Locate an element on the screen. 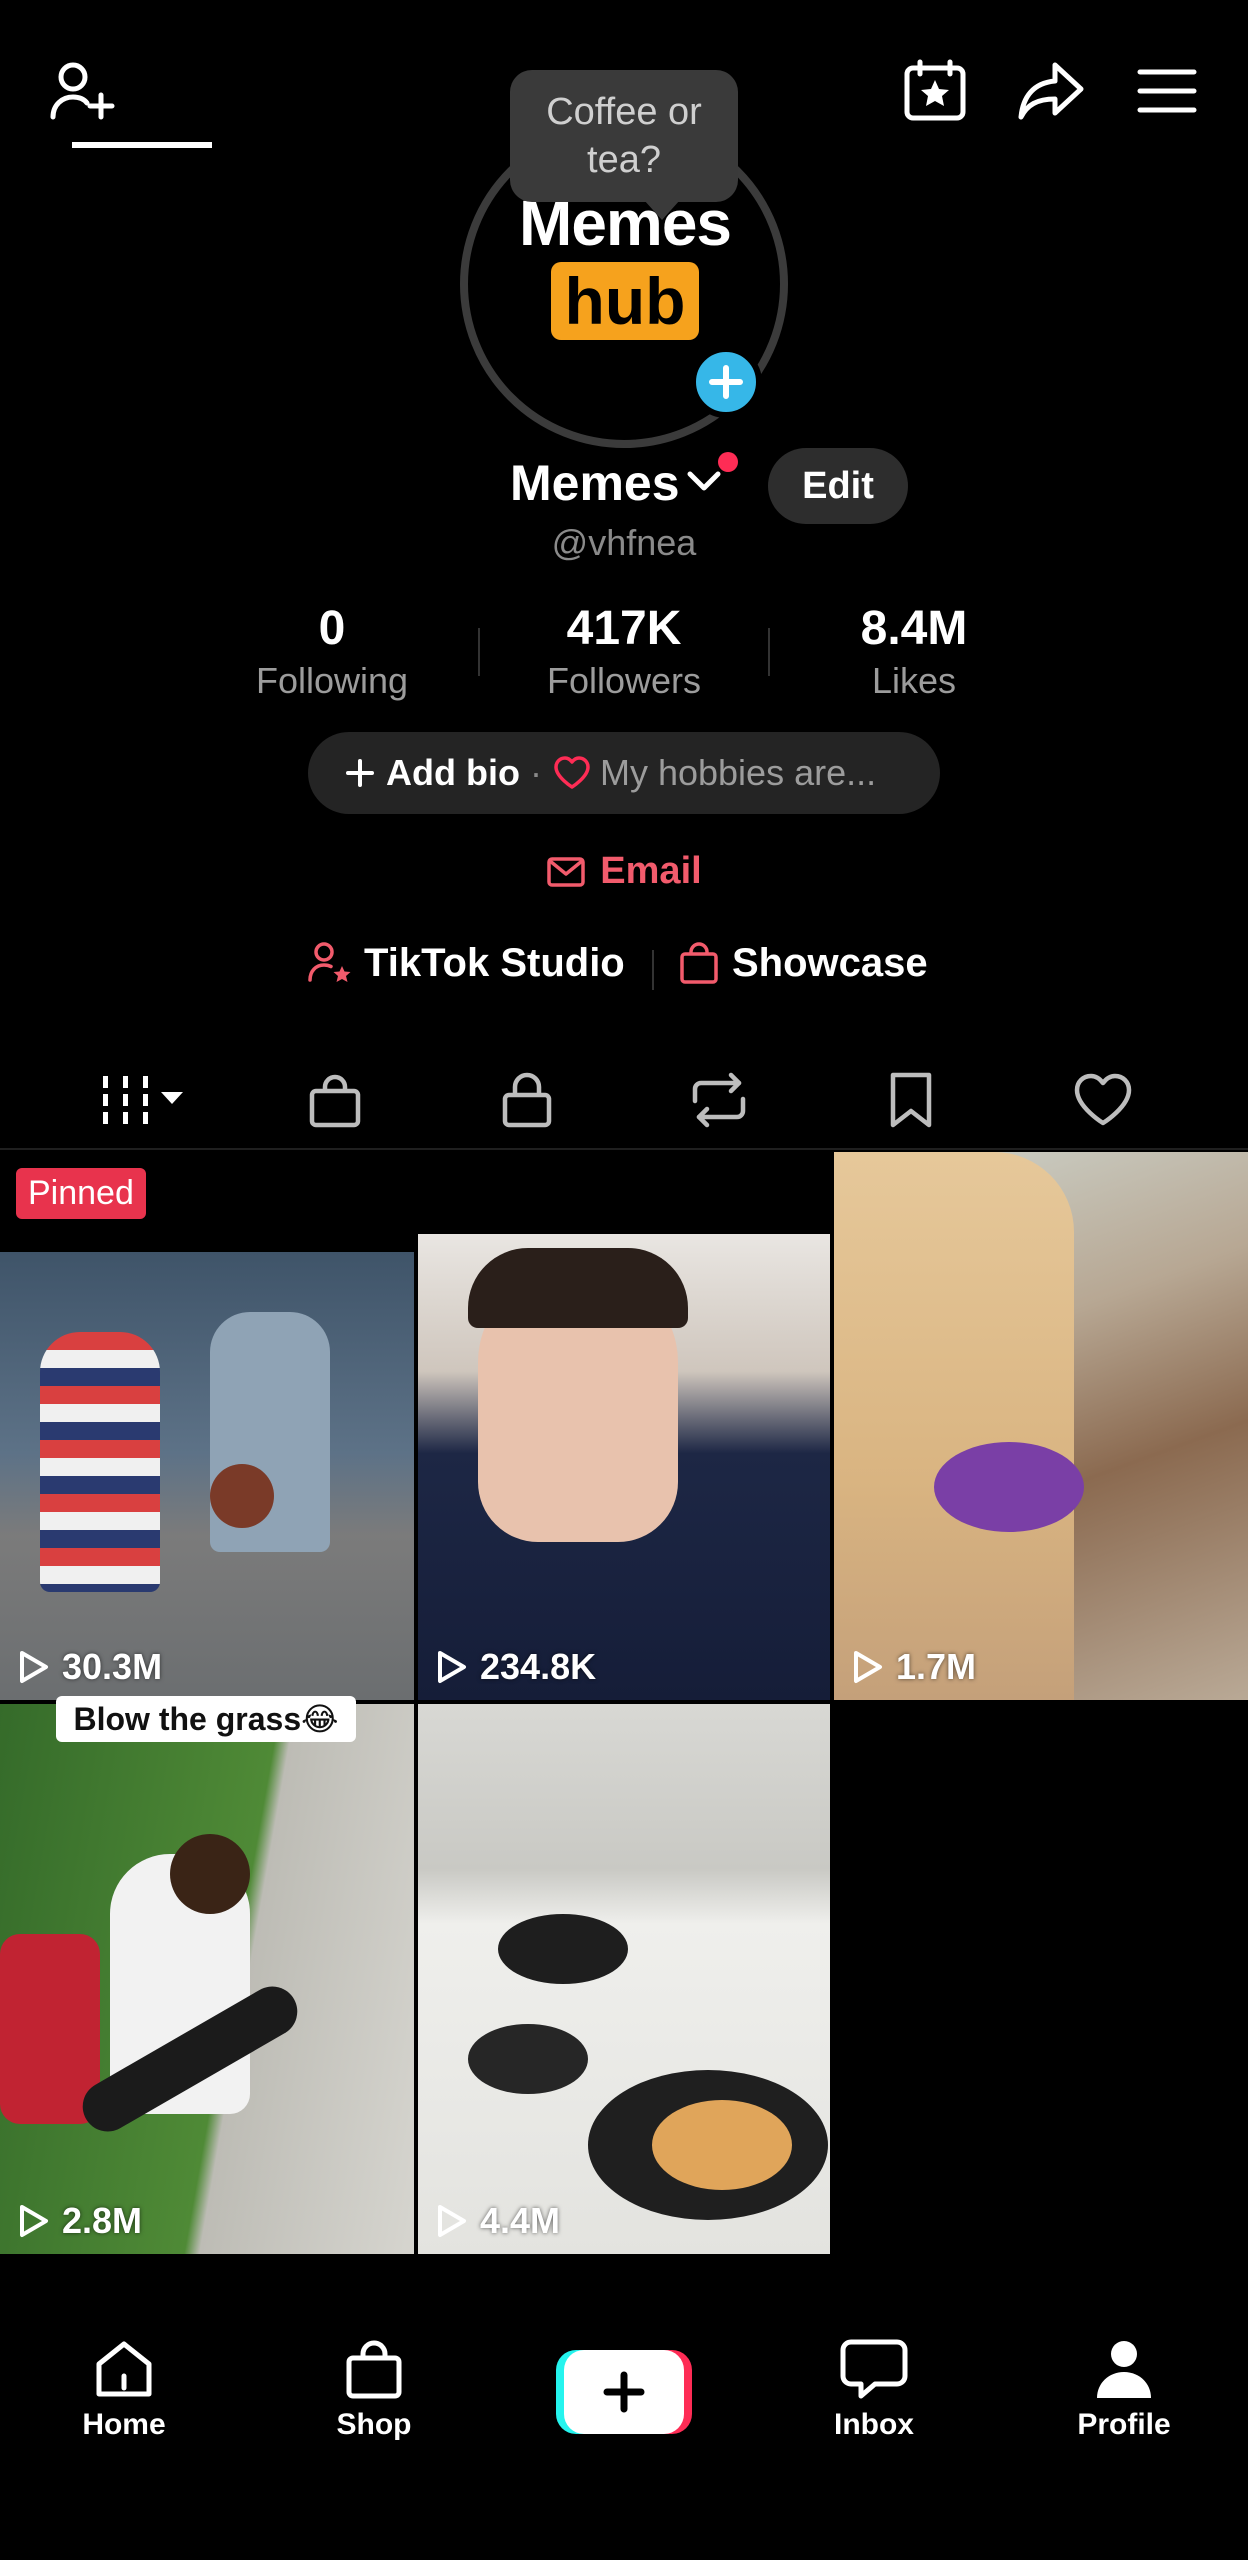 Image resolution: width=1248 pixels, height=2560 pixels. stat-label: Followers is located at coordinates (624, 680).